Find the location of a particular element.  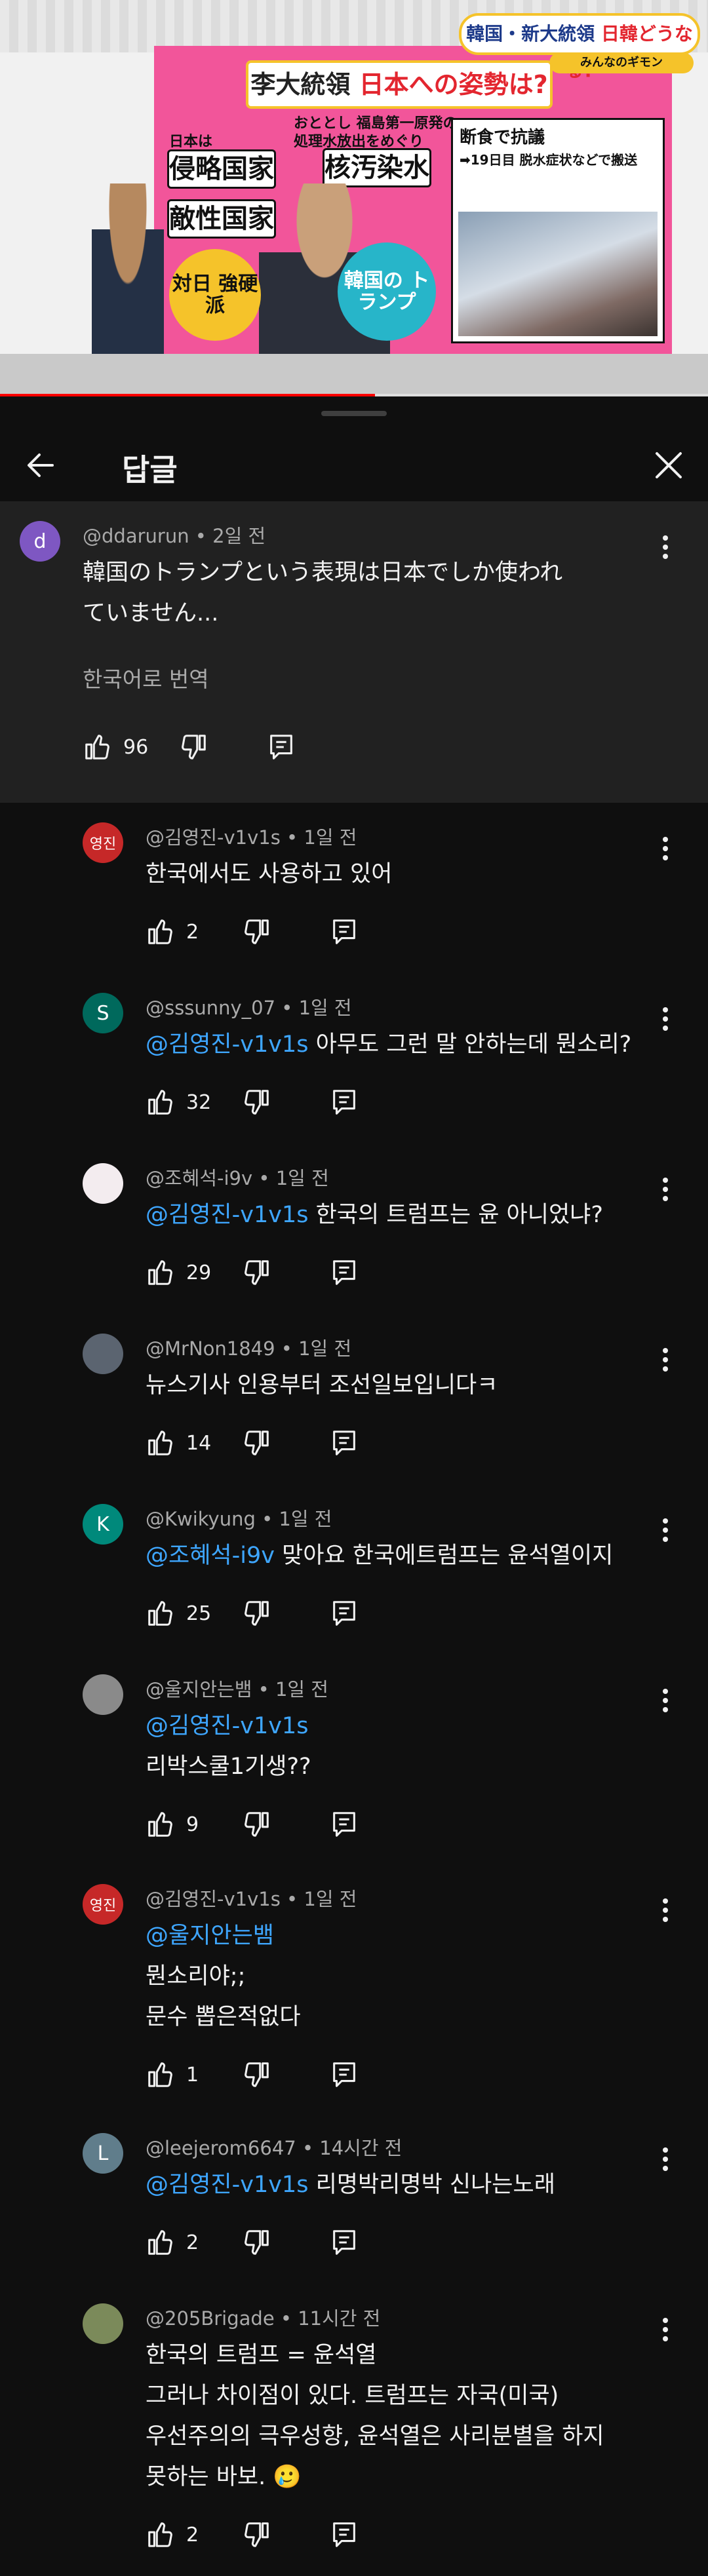

mention-link: @울지안는뱀 is located at coordinates (210, 1936).